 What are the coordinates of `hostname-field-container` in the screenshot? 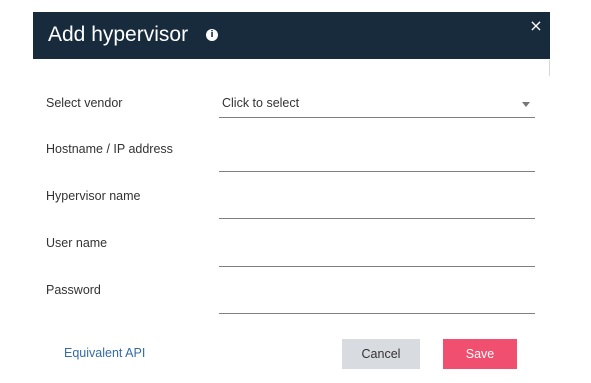 It's located at (377, 160).